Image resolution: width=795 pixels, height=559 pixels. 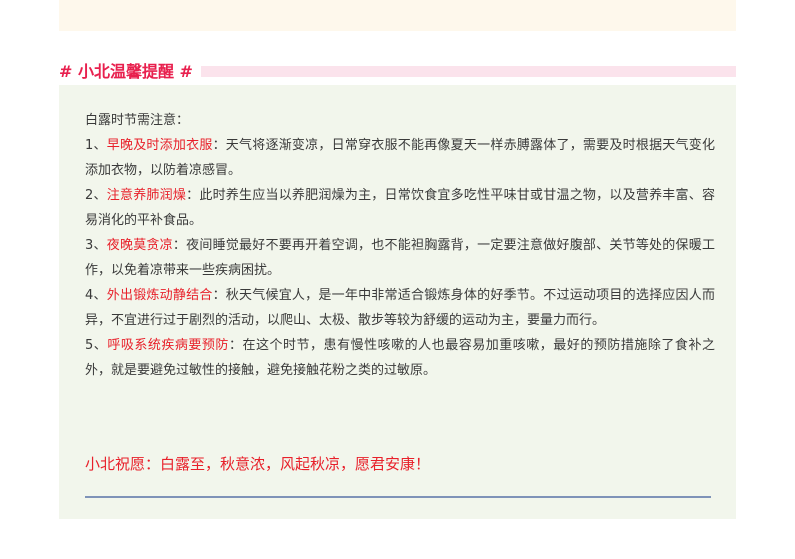 What do you see at coordinates (159, 295) in the screenshot?
I see `tip-keyword: 外出锻炼动静结合` at bounding box center [159, 295].